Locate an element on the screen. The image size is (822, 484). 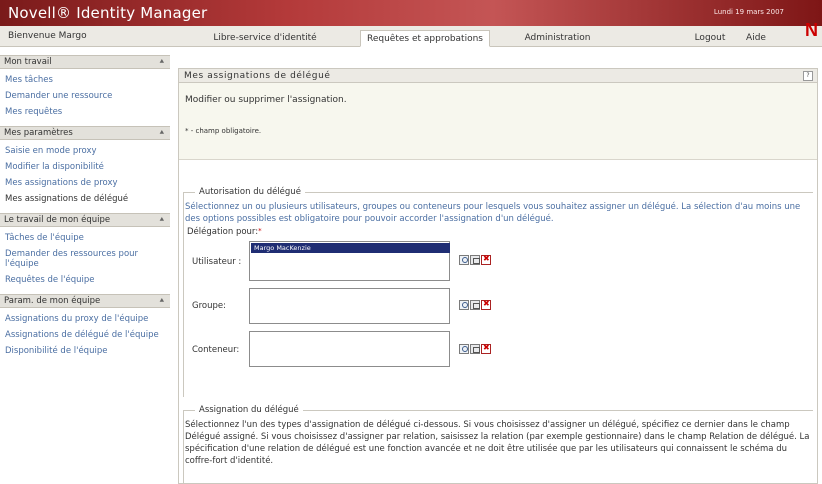
section-mon-travail: Mon travail ⯅ is located at coordinates (85, 62).